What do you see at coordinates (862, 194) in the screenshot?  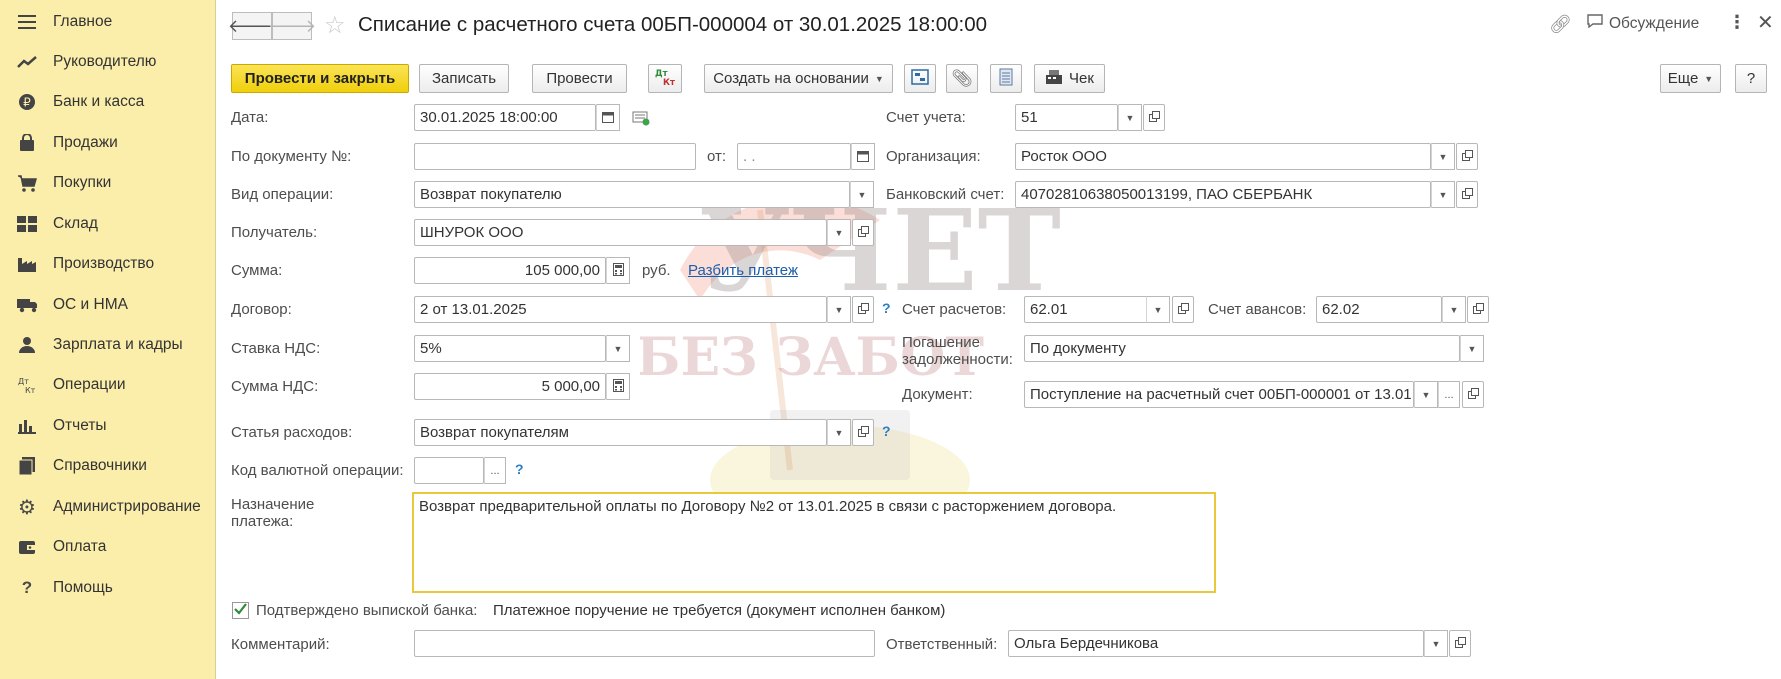 I see `operation-type-dropdown: ▼` at bounding box center [862, 194].